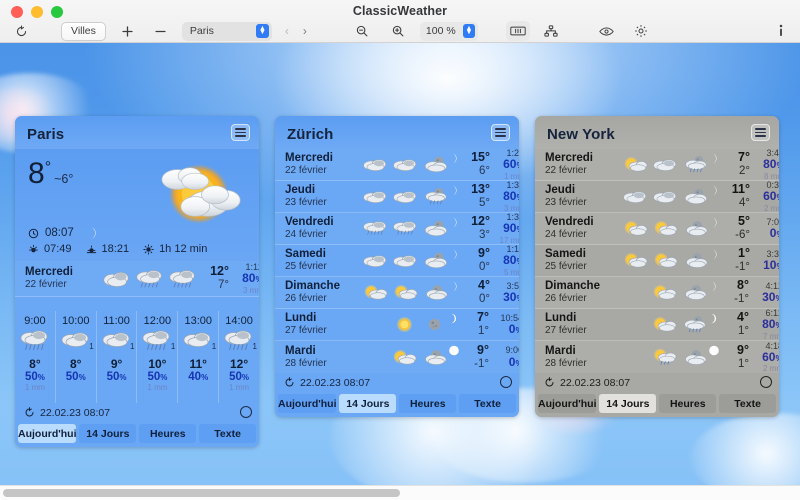 The width and height of the screenshot is (800, 500). What do you see at coordinates (551, 31) in the screenshot?
I see `hierarchy-icon` at bounding box center [551, 31].